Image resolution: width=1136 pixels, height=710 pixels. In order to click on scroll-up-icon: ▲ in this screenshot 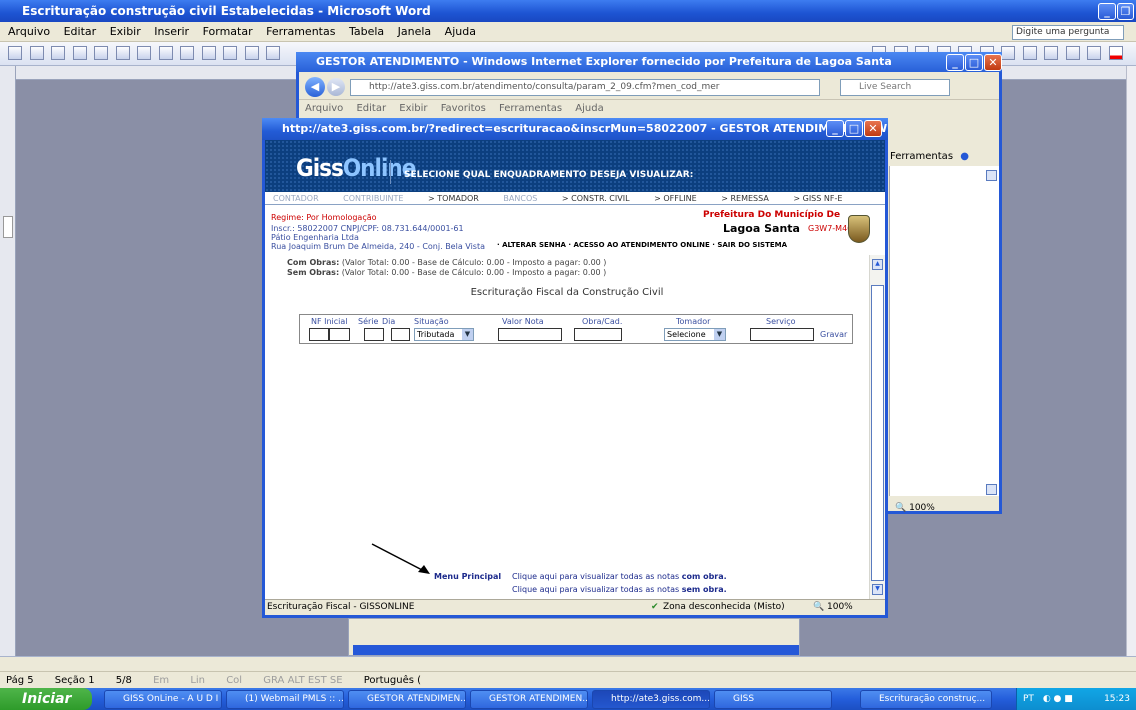, I will do `click(877, 264)`.